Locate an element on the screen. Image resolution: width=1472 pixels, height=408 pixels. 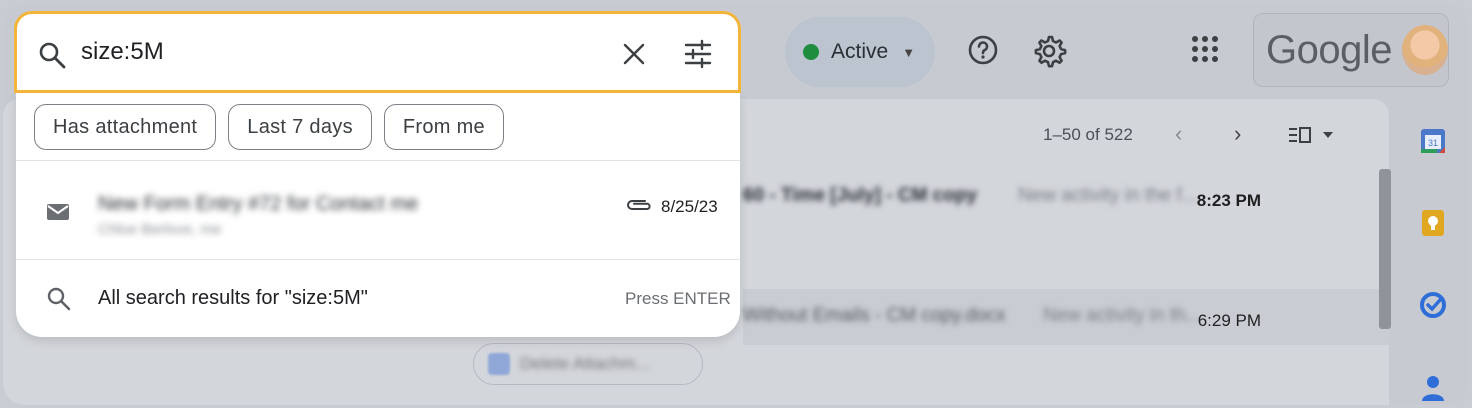
search-bar is located at coordinates (377, 52).